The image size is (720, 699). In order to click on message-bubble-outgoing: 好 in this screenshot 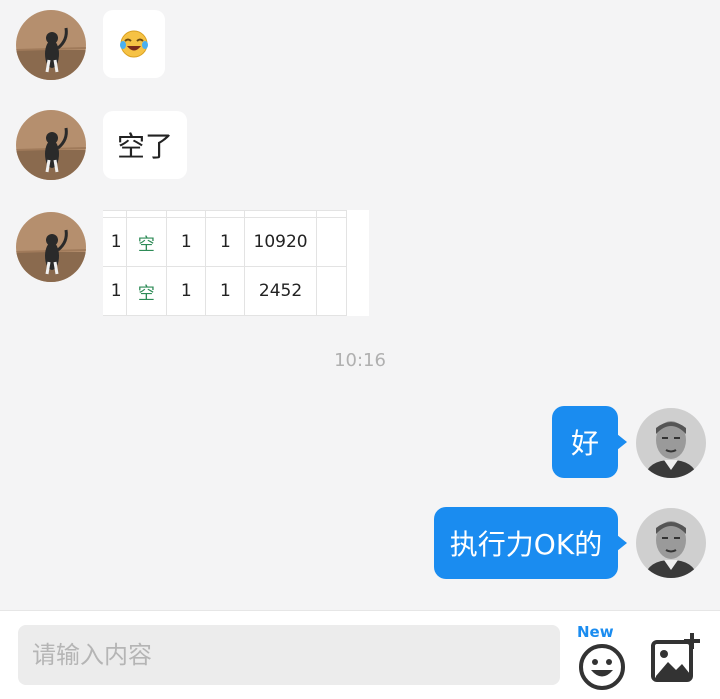, I will do `click(589, 442)`.